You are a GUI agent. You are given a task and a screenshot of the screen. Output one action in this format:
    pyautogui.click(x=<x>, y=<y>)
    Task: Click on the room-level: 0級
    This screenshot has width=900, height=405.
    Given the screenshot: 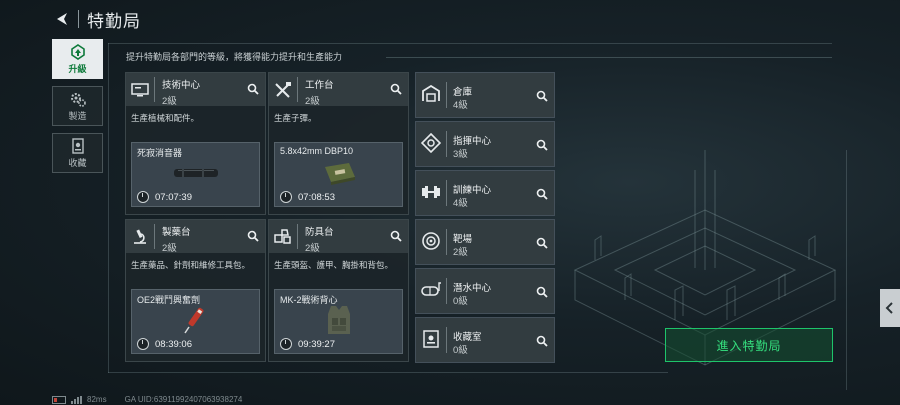 What is the action you would take?
    pyautogui.click(x=460, y=301)
    